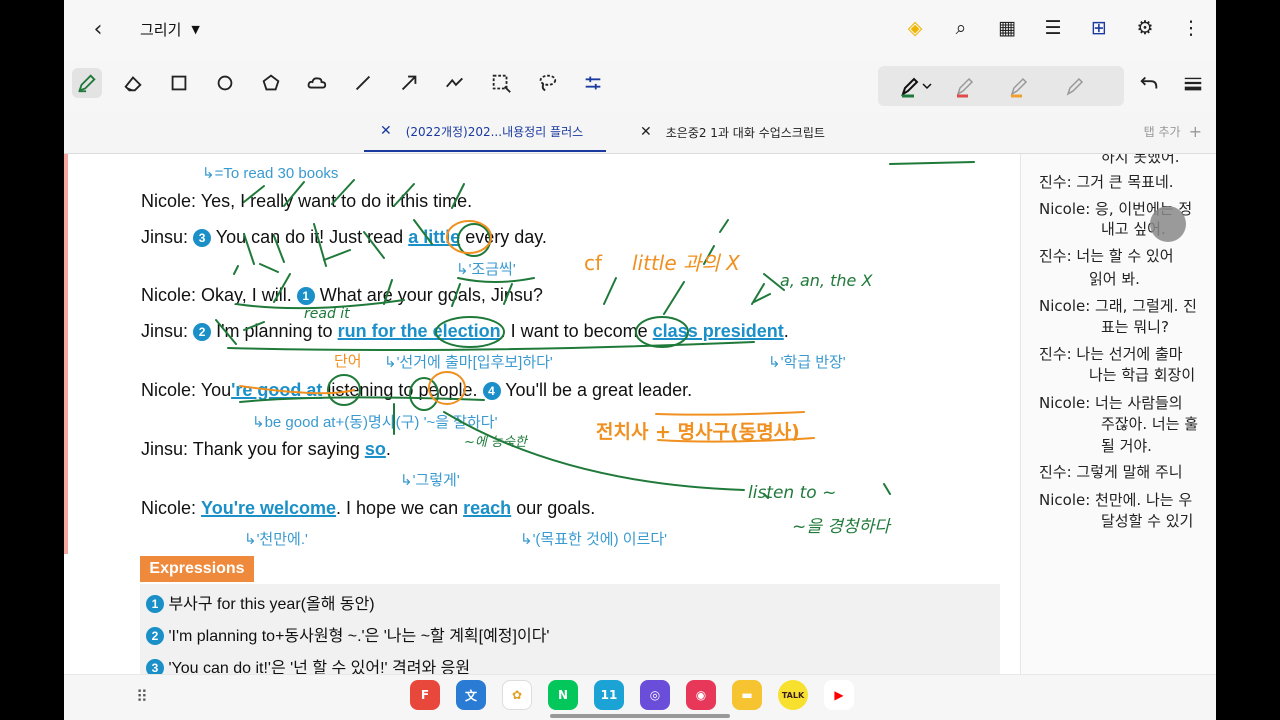 This screenshot has height=720, width=1280. Describe the element at coordinates (747, 695) in the screenshot. I see `files-app-icon: ▬` at that location.